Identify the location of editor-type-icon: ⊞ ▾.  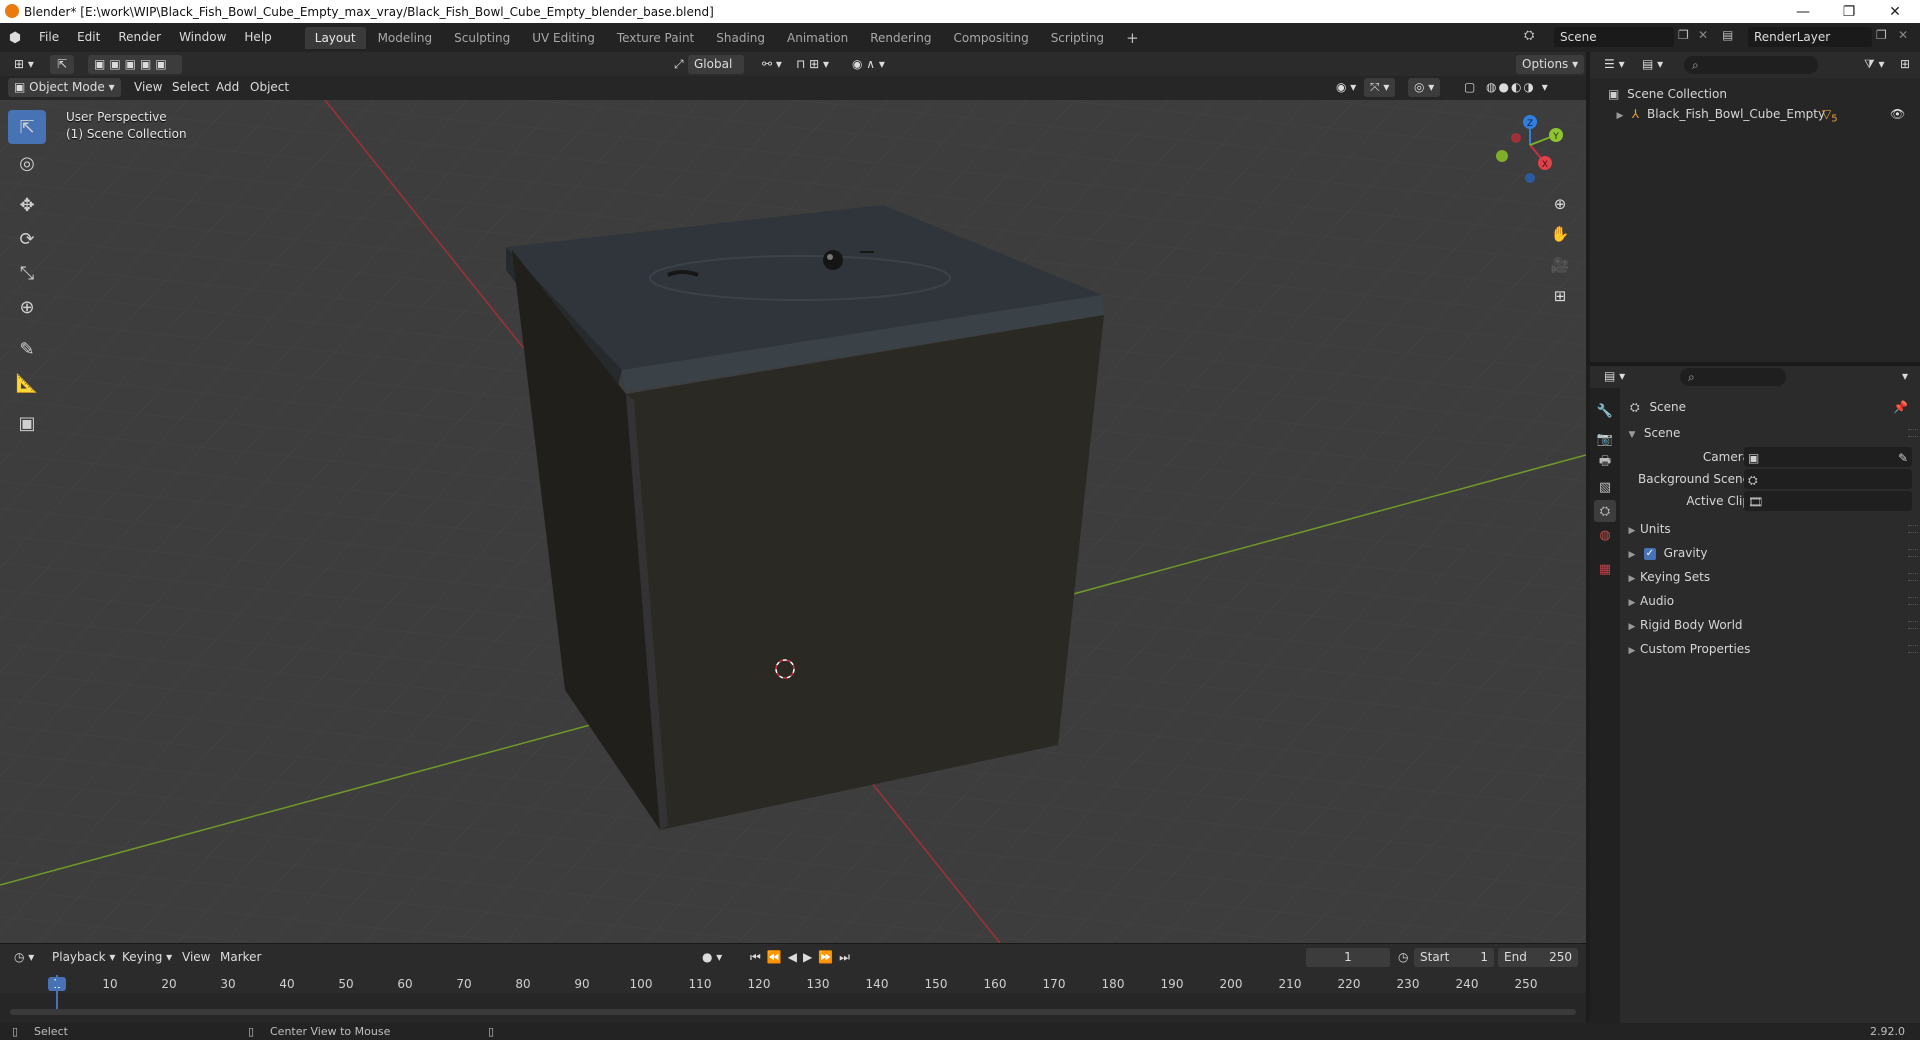
(24, 64).